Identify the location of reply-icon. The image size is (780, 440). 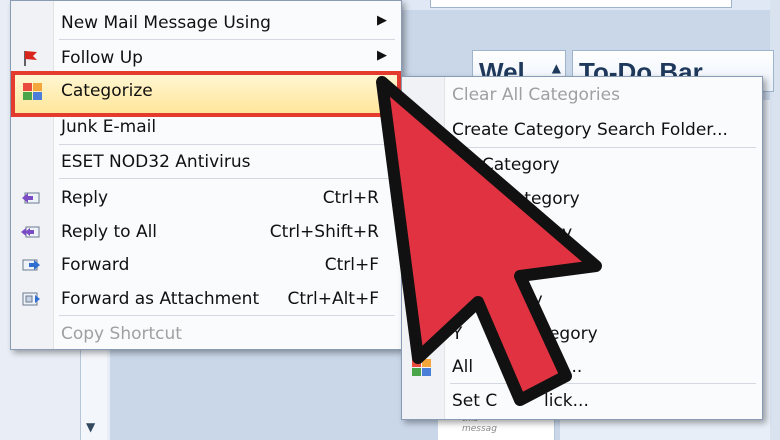
(31, 198).